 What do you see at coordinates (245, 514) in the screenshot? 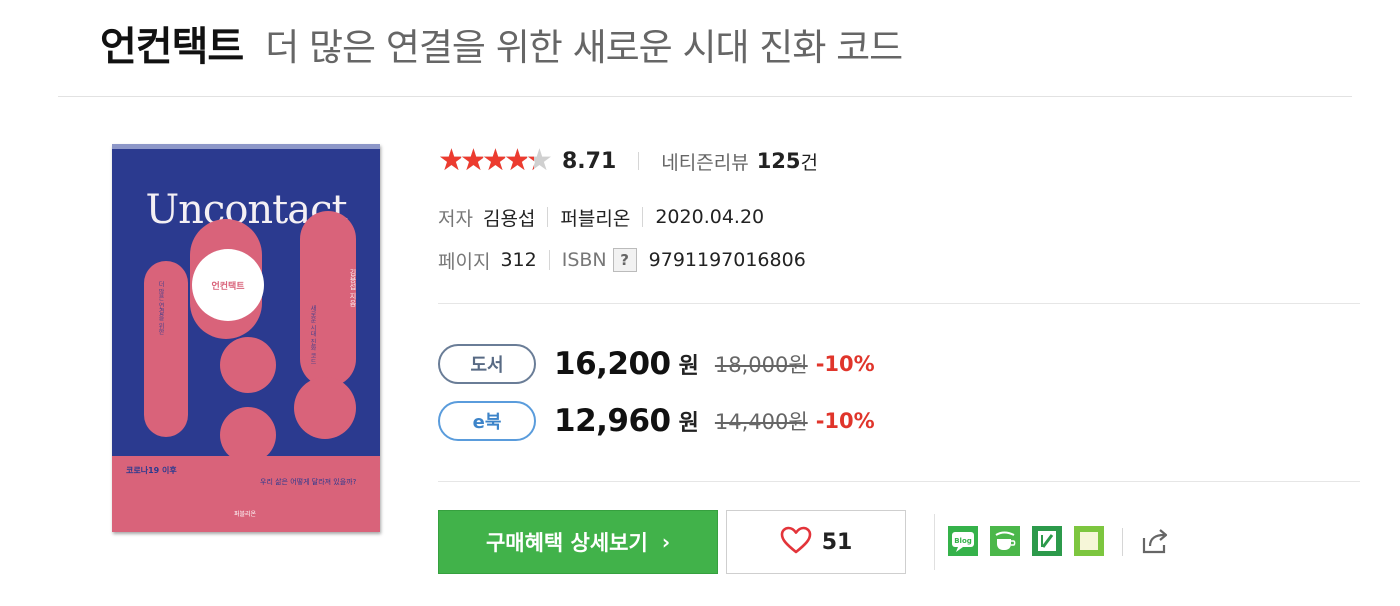
I see `cover-publisher: 퍼블리온` at bounding box center [245, 514].